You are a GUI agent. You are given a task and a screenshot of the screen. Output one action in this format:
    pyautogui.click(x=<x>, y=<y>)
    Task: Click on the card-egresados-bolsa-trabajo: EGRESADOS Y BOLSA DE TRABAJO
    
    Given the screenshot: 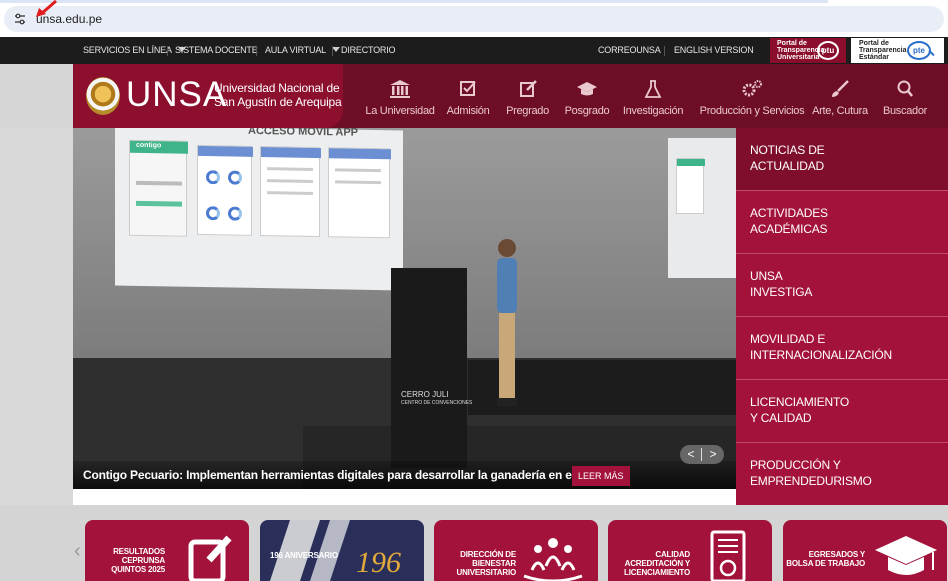 What is the action you would take?
    pyautogui.click(x=865, y=550)
    